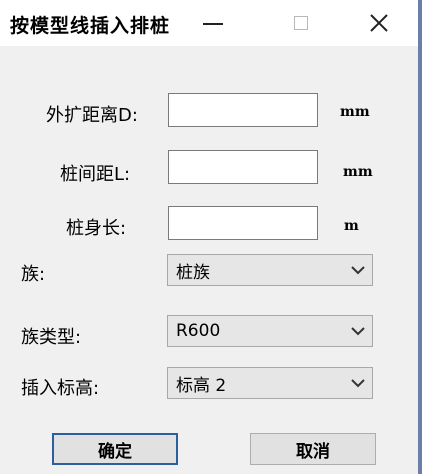  What do you see at coordinates (270, 383) in the screenshot?
I see `level-dropdown: 标高 2` at bounding box center [270, 383].